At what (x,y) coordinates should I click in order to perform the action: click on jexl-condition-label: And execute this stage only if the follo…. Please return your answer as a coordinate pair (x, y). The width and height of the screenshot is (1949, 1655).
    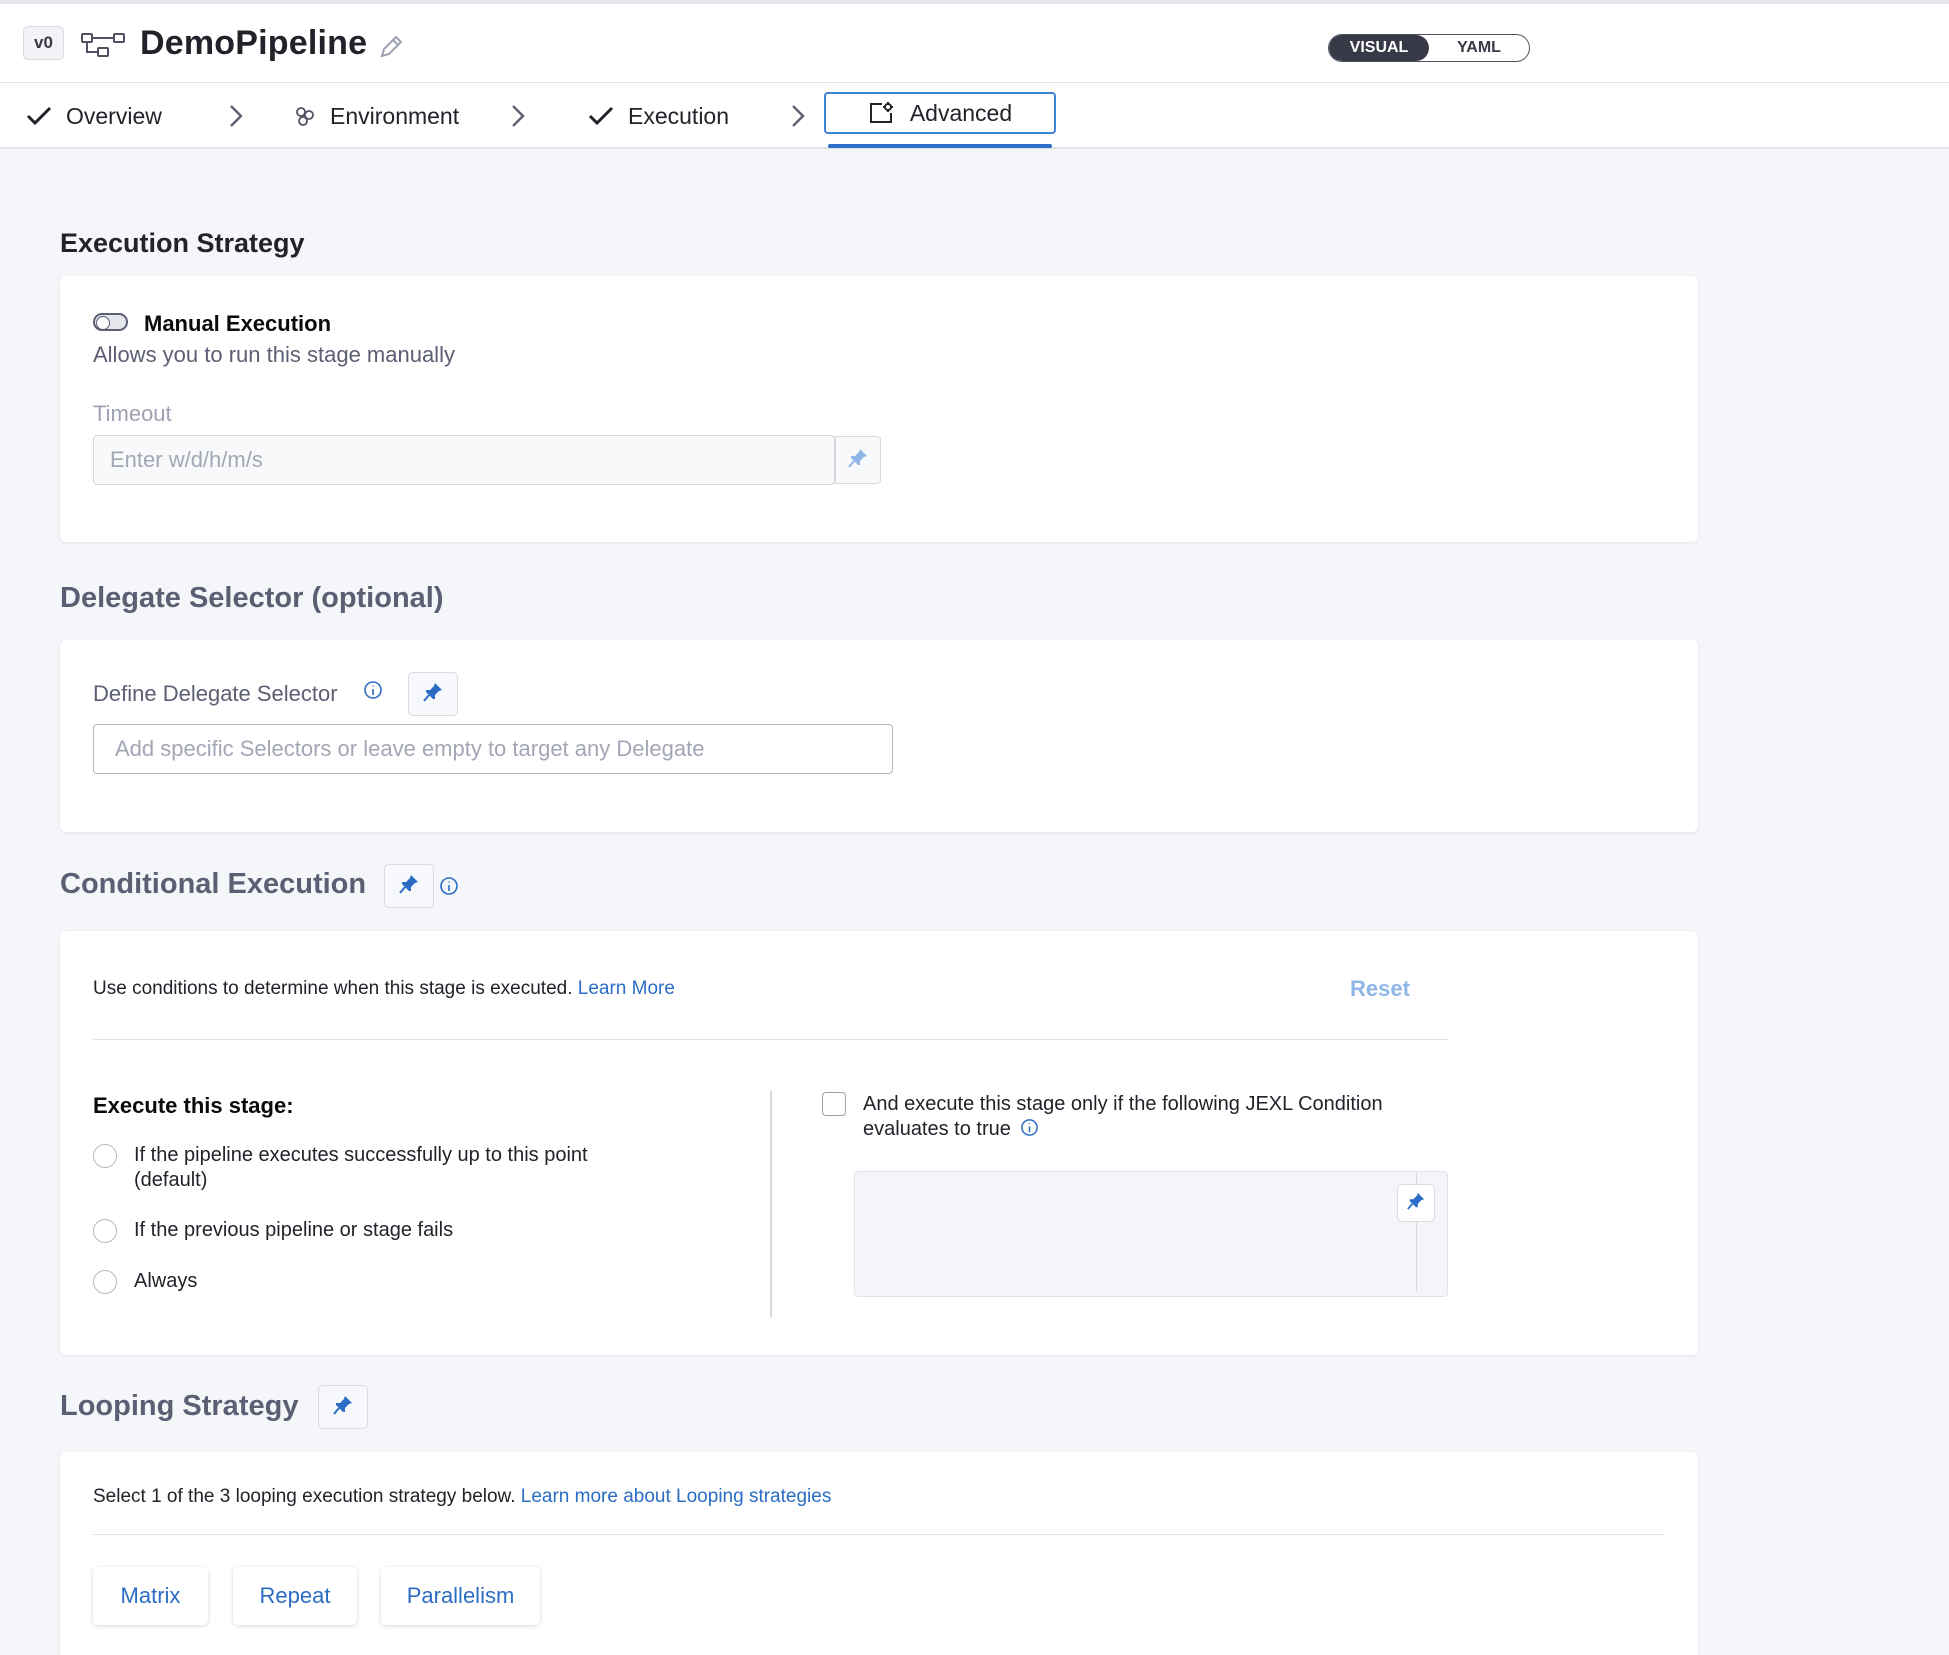
    Looking at the image, I should click on (1123, 1118).